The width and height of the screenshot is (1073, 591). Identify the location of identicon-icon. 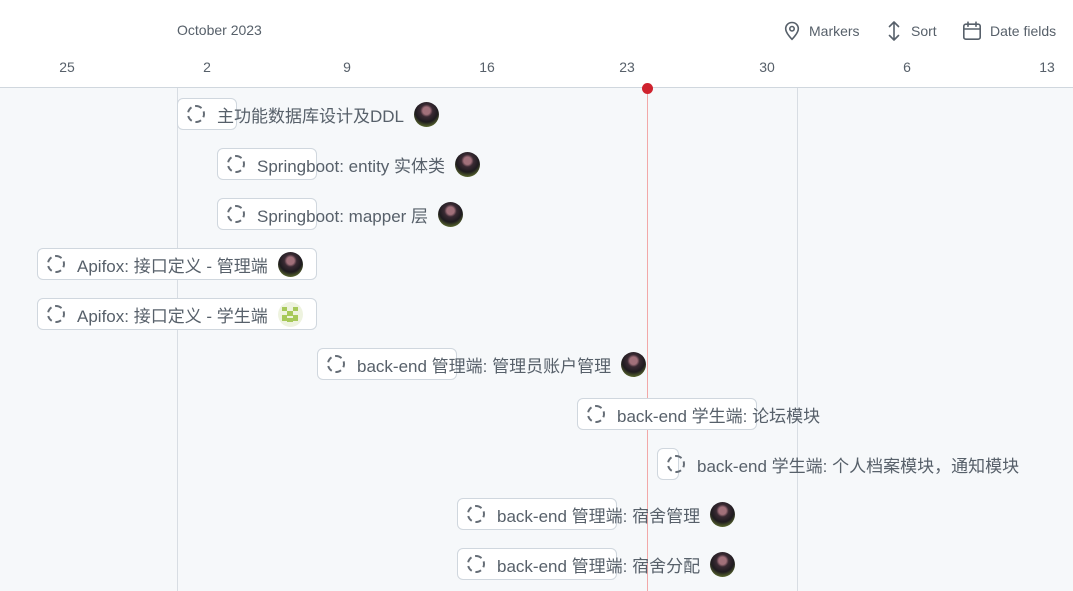
(290, 314).